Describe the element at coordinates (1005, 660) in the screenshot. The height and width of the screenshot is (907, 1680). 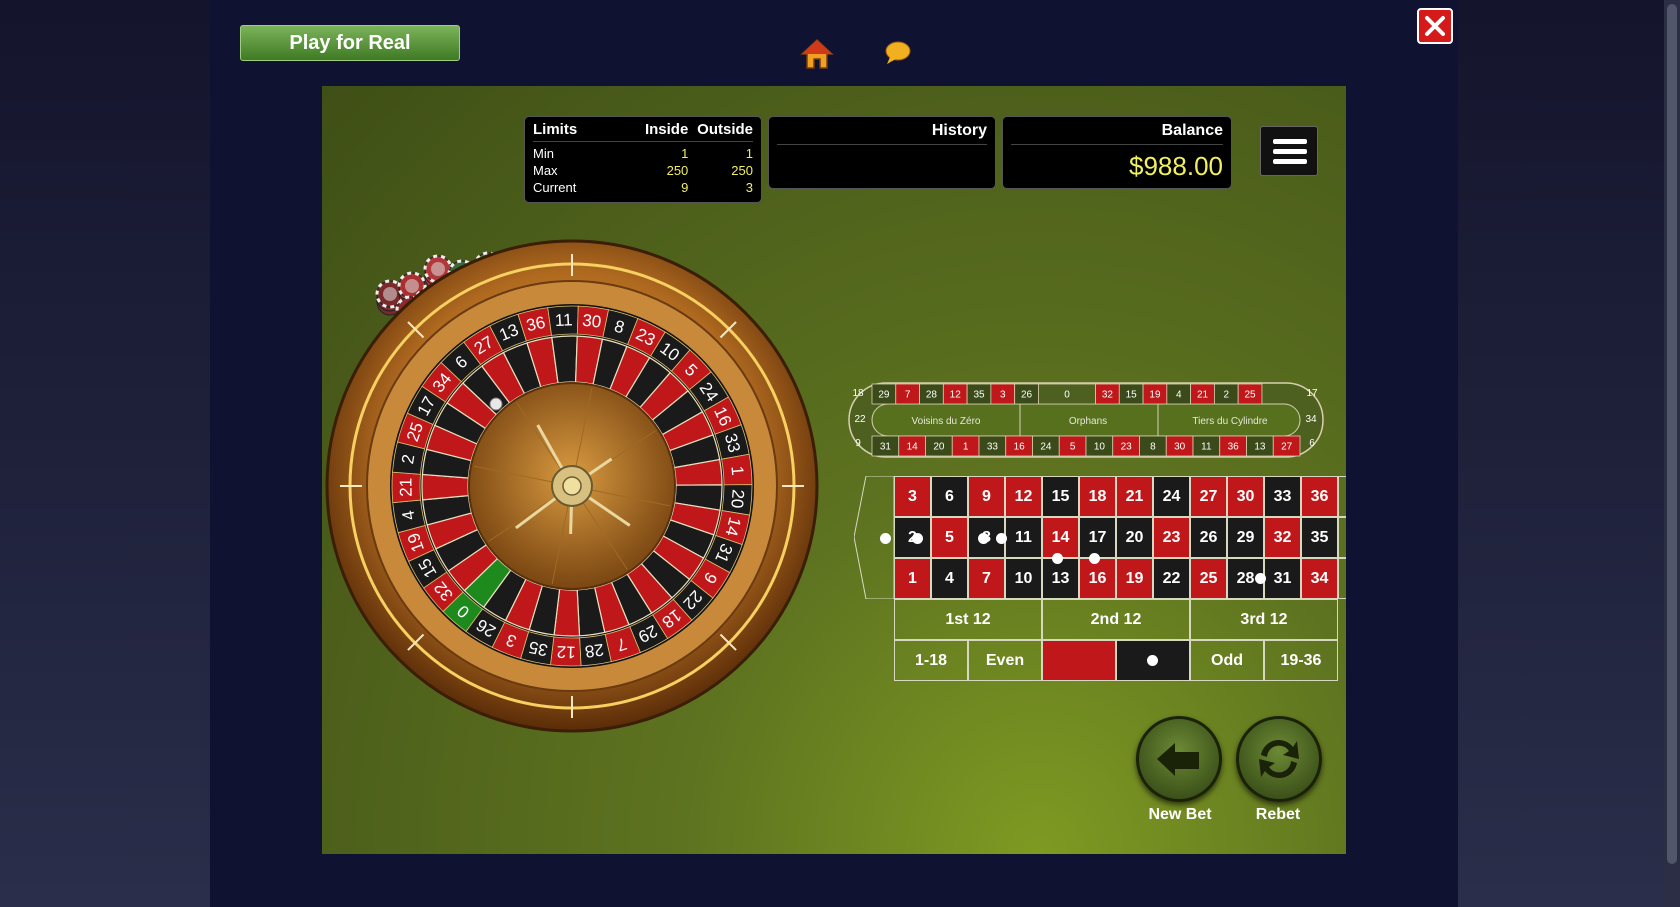
I see `even-bet-cell: Even` at that location.